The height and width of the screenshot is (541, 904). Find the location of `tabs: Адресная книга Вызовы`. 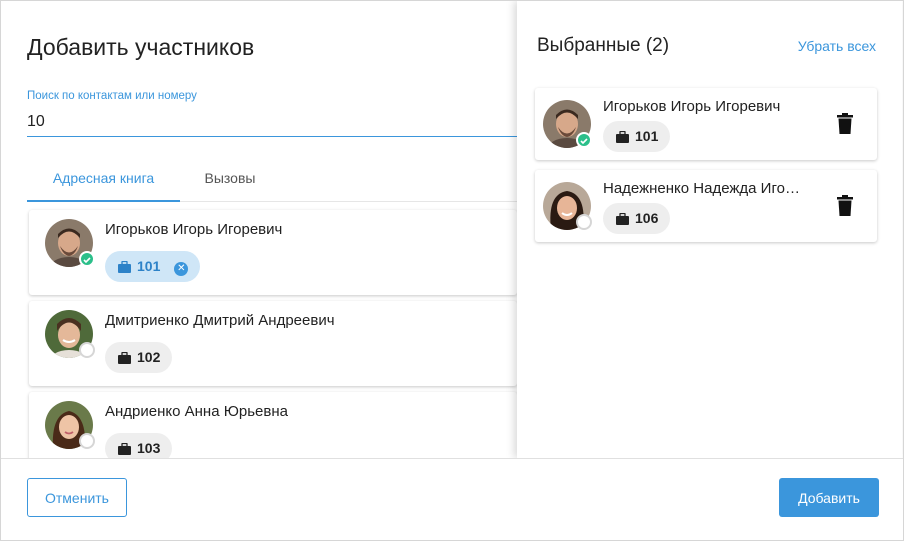

tabs: Адресная книга Вызовы is located at coordinates (272, 180).